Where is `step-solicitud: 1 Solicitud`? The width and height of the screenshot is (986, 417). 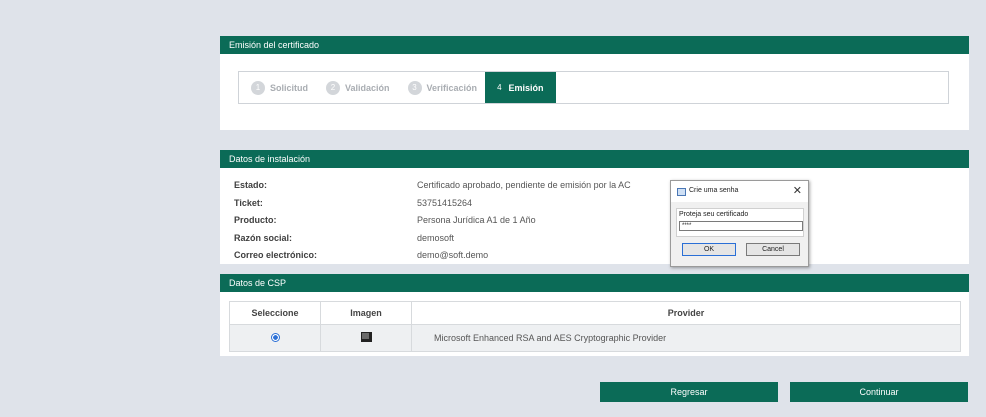 step-solicitud: 1 Solicitud is located at coordinates (276, 87).